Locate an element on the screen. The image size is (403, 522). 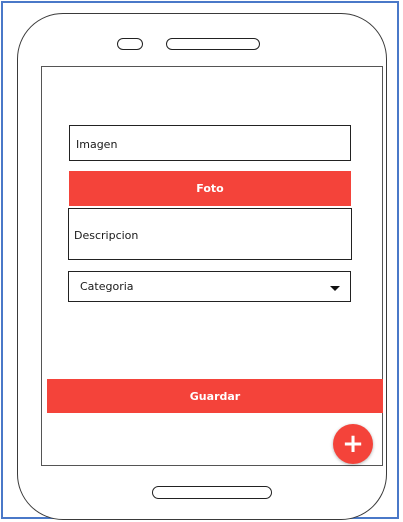
description-field-label: Descripcion is located at coordinates (106, 235).